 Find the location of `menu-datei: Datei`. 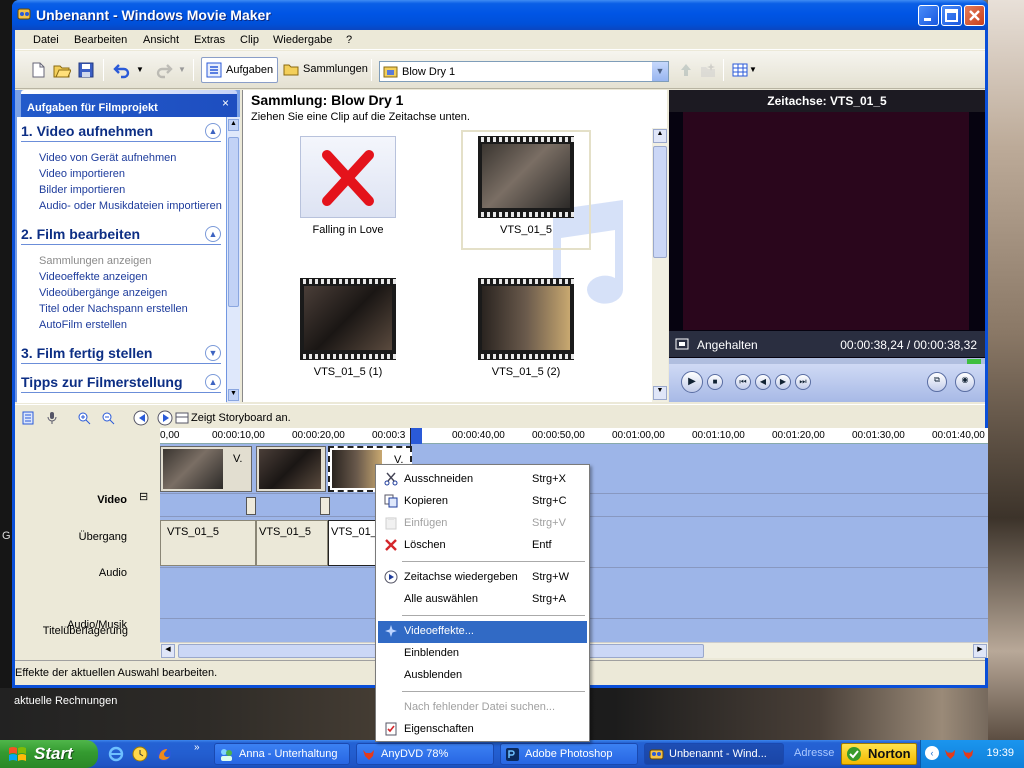

menu-datei: Datei is located at coordinates (46, 40).